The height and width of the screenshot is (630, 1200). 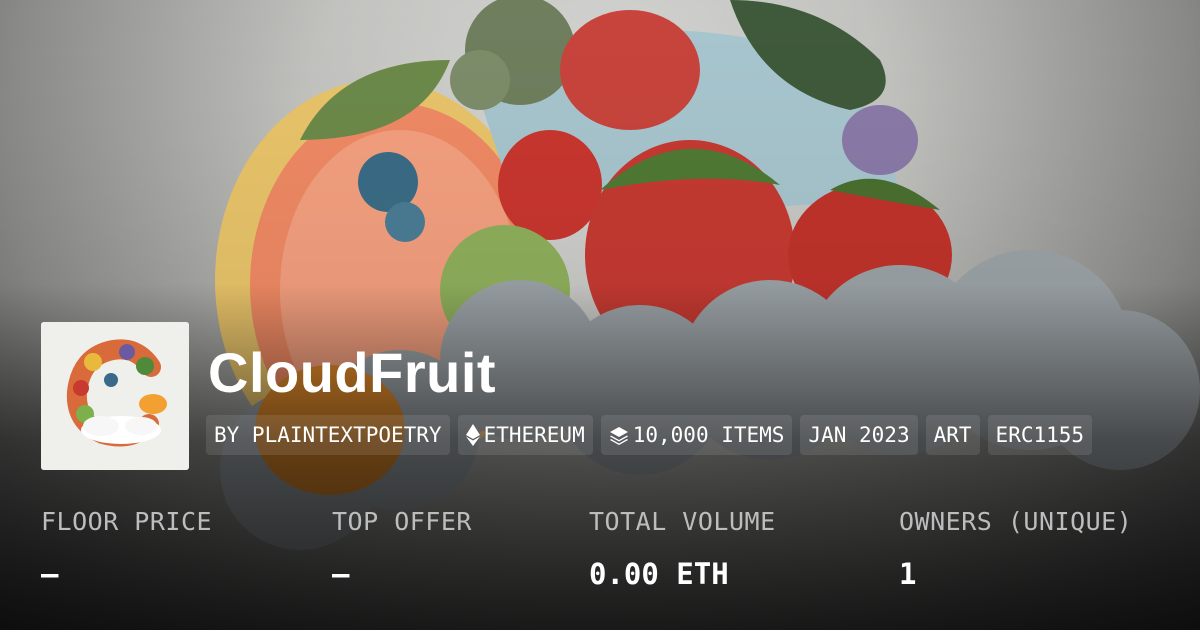 What do you see at coordinates (1016, 521) in the screenshot?
I see `stat-label: OWNERS (UNIQUE)` at bounding box center [1016, 521].